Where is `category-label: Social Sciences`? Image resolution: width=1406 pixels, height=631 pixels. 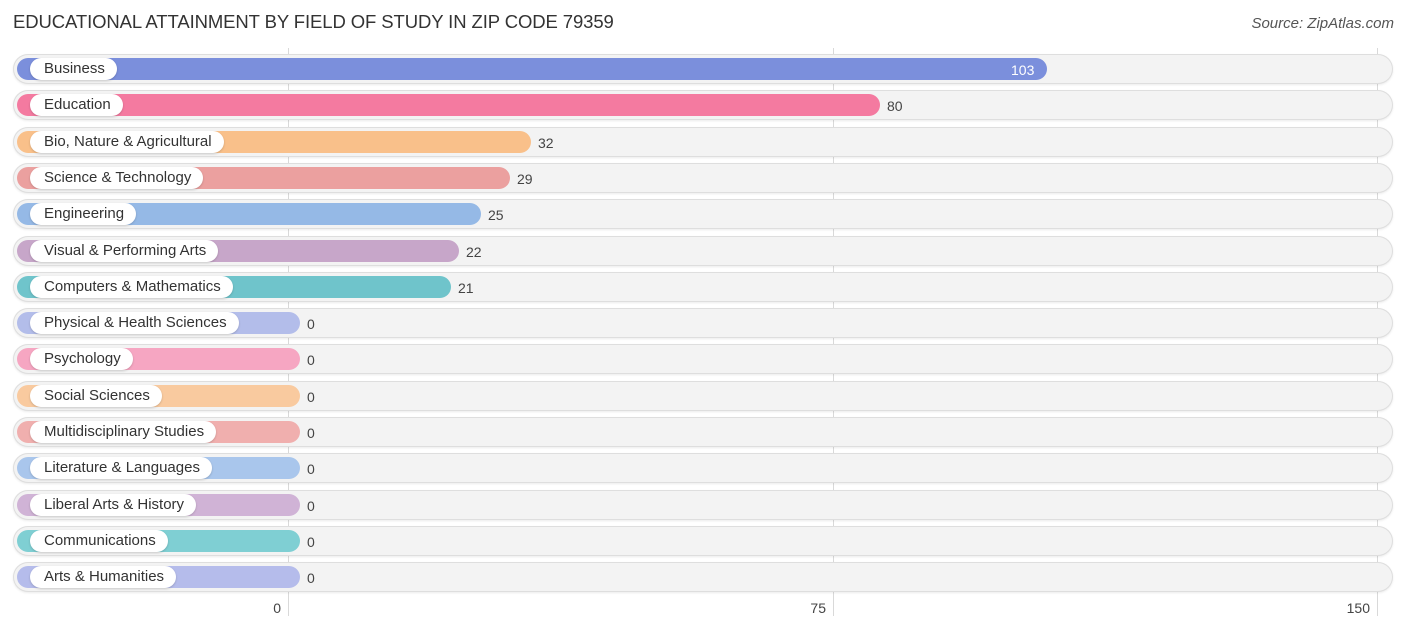 category-label: Social Sciences is located at coordinates (96, 396).